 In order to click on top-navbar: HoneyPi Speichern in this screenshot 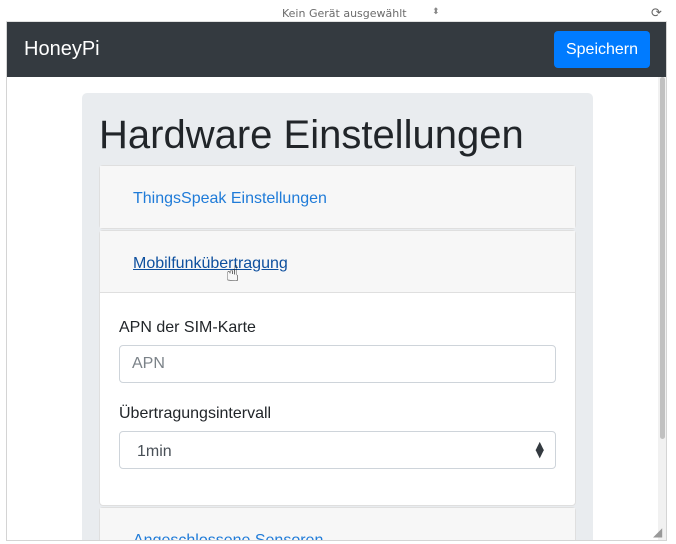, I will do `click(336, 49)`.